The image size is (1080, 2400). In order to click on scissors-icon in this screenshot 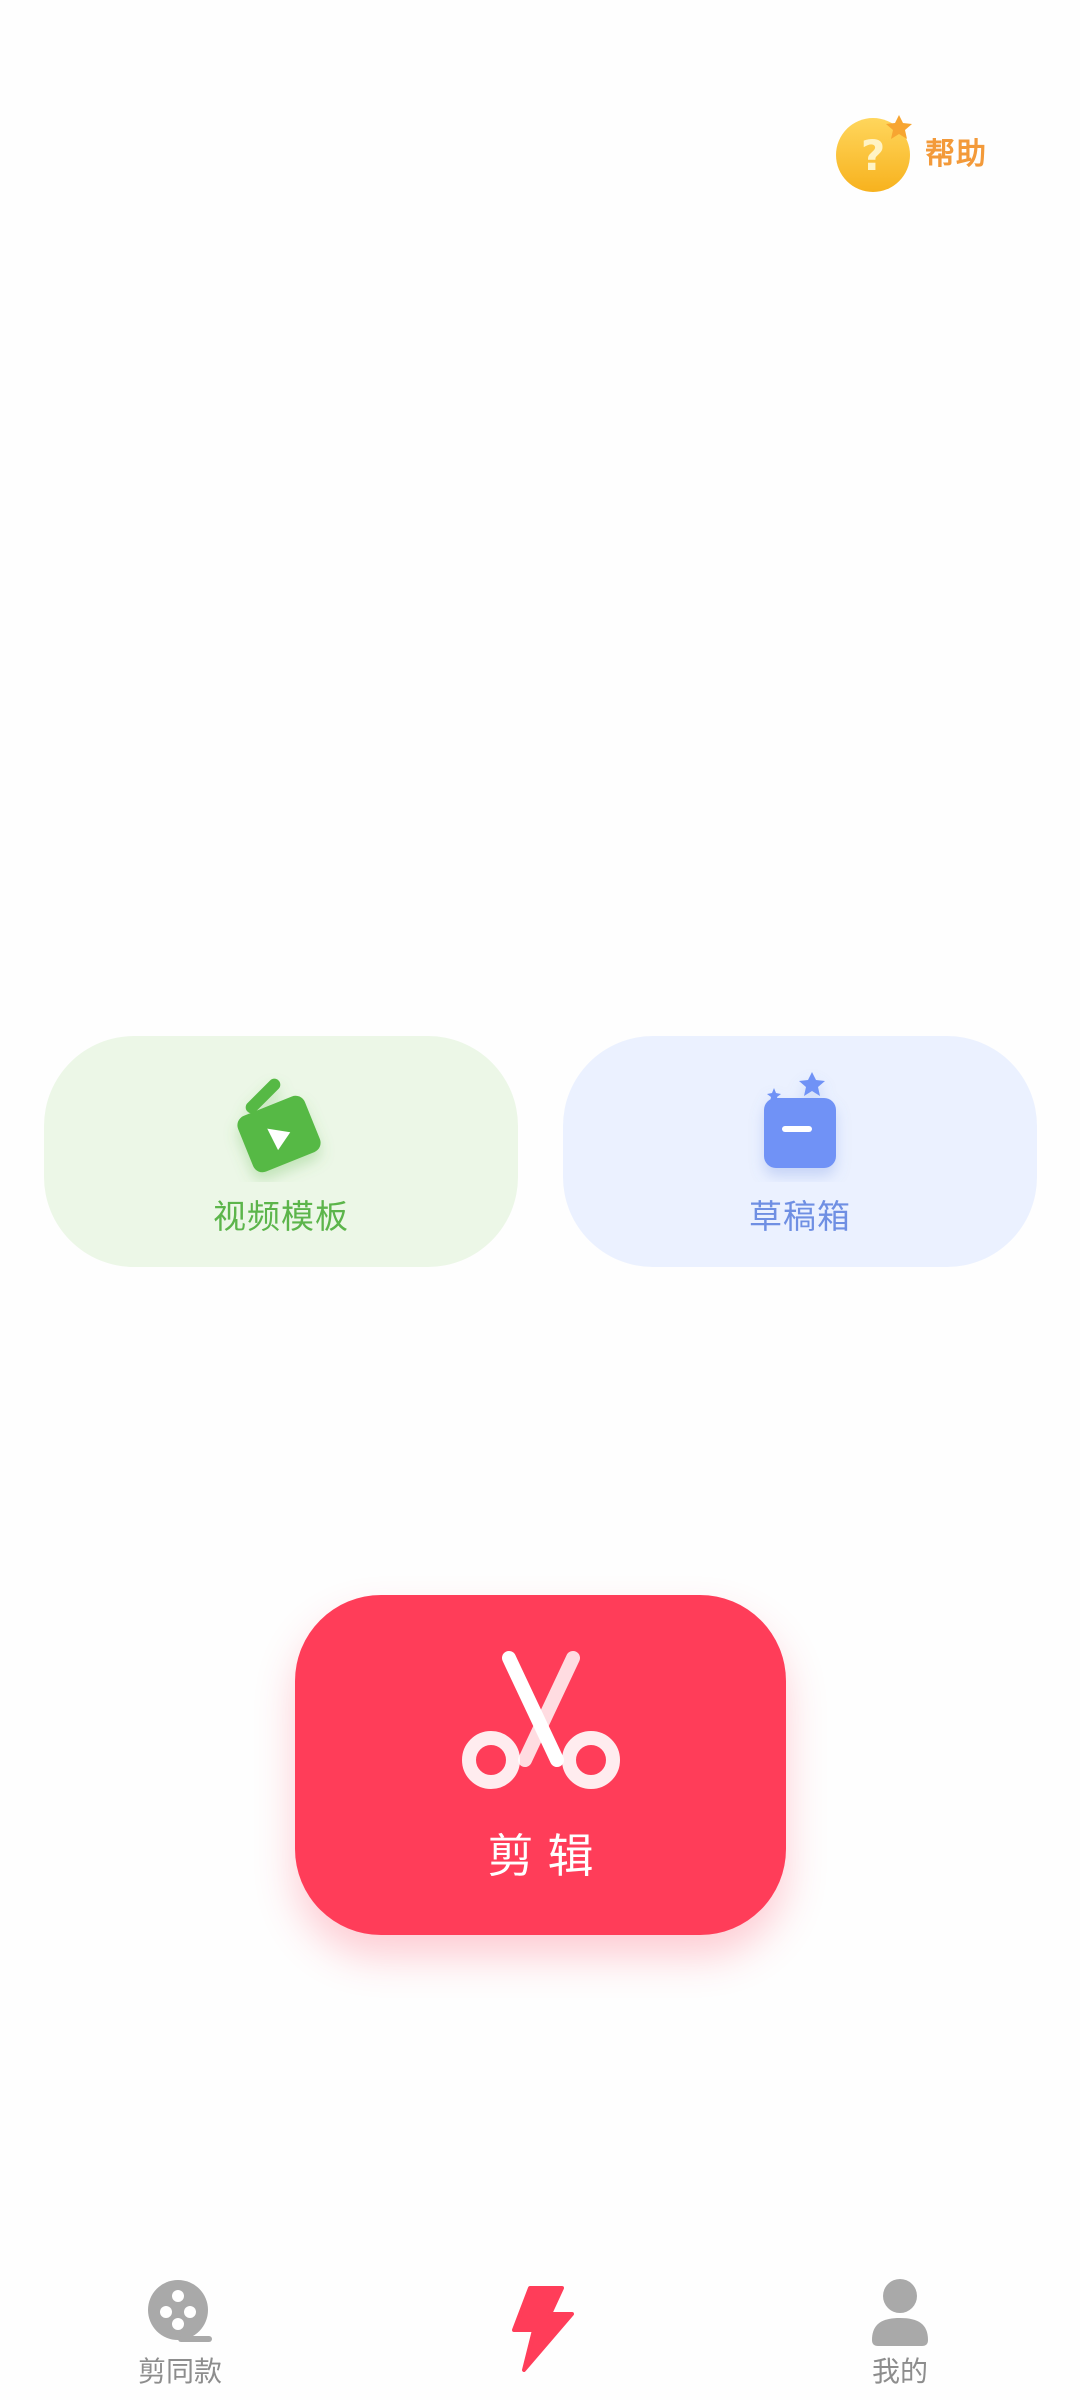, I will do `click(540, 1720)`.